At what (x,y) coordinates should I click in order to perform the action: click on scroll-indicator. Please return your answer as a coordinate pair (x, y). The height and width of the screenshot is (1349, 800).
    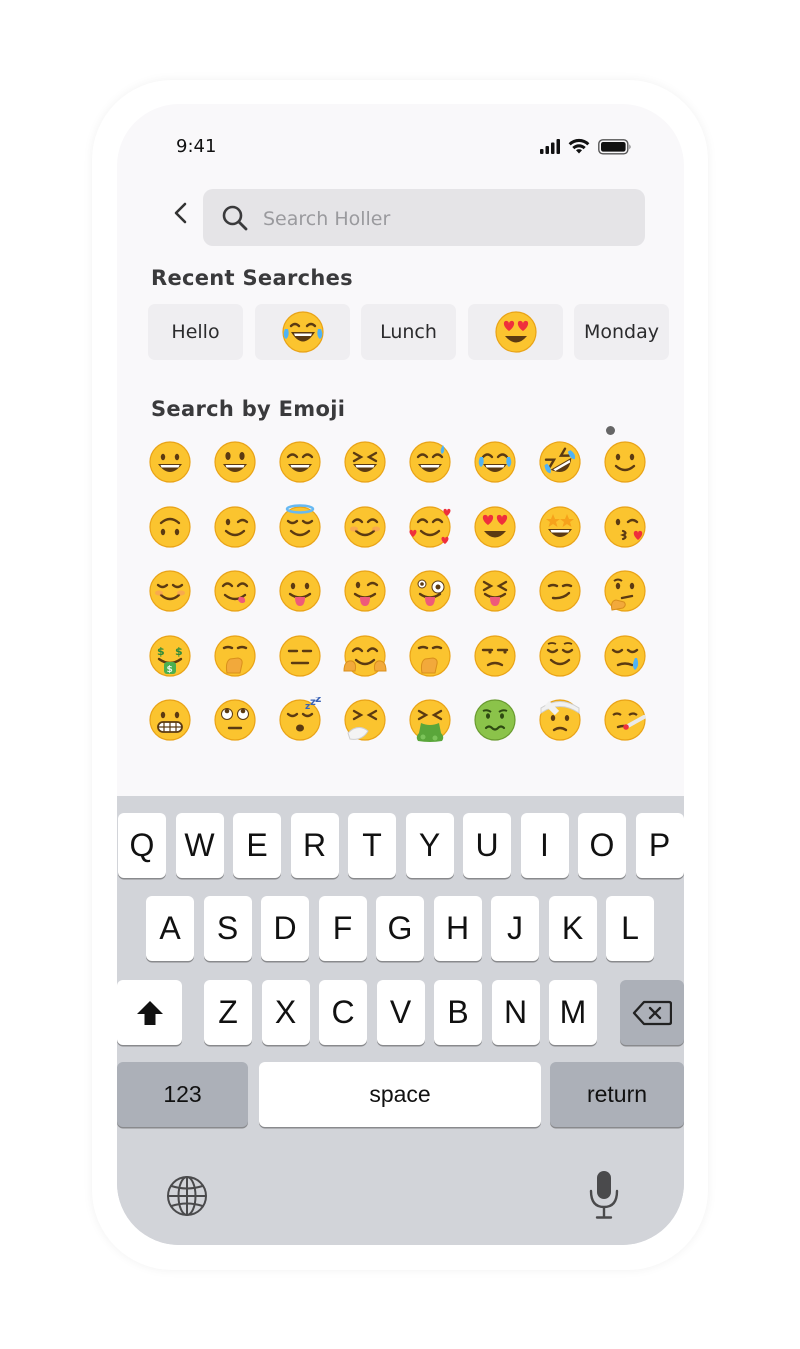
    Looking at the image, I should click on (610, 430).